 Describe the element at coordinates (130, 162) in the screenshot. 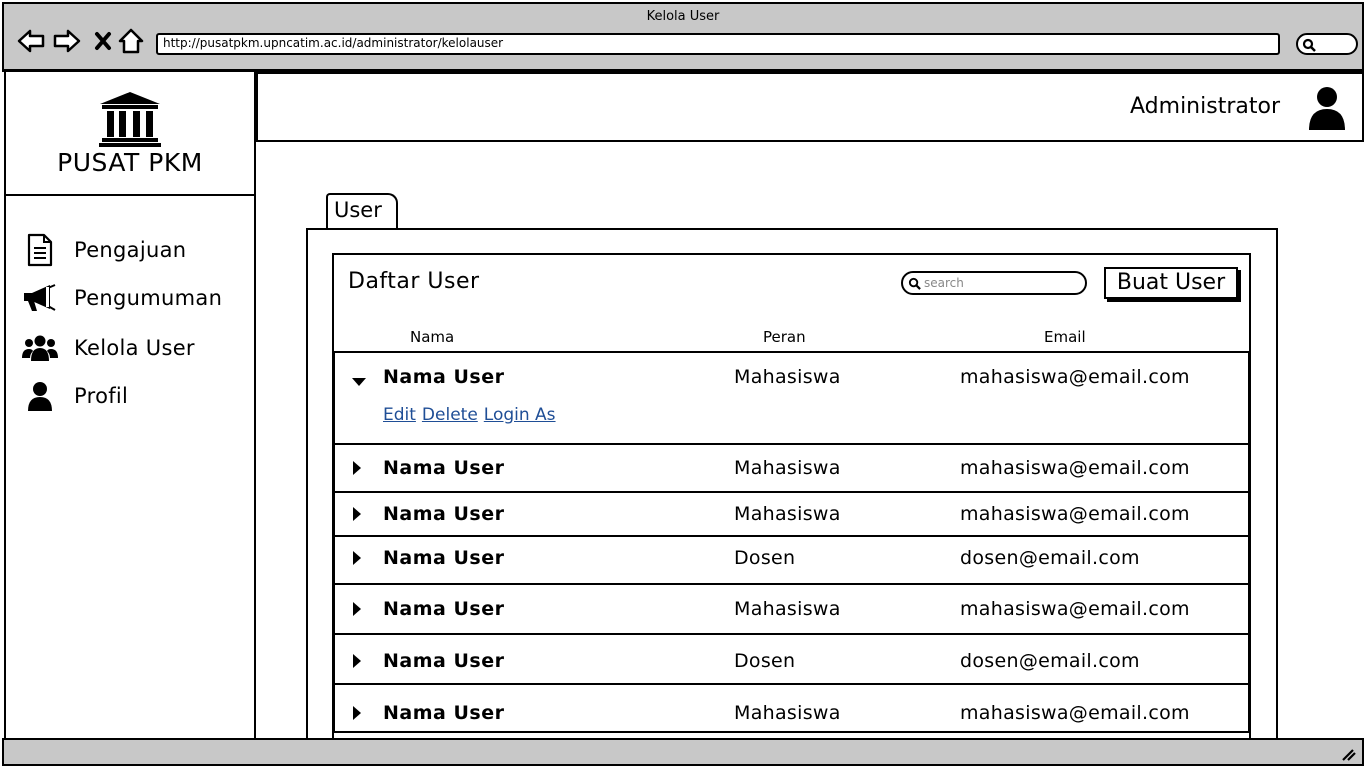

I see `brand-name: PUSAT PKM` at that location.